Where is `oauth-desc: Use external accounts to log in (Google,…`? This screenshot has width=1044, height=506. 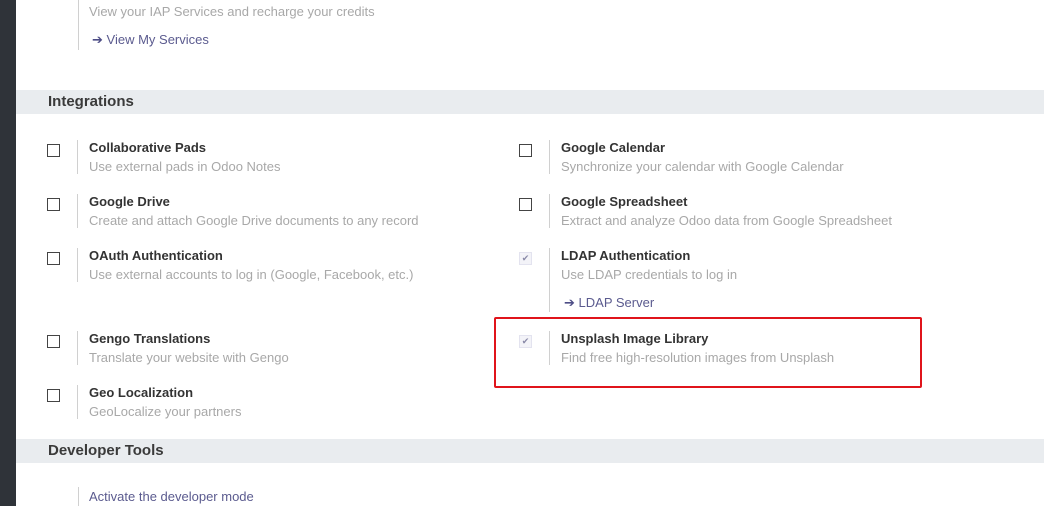
oauth-desc: Use external accounts to log in (Google,… is located at coordinates (251, 274).